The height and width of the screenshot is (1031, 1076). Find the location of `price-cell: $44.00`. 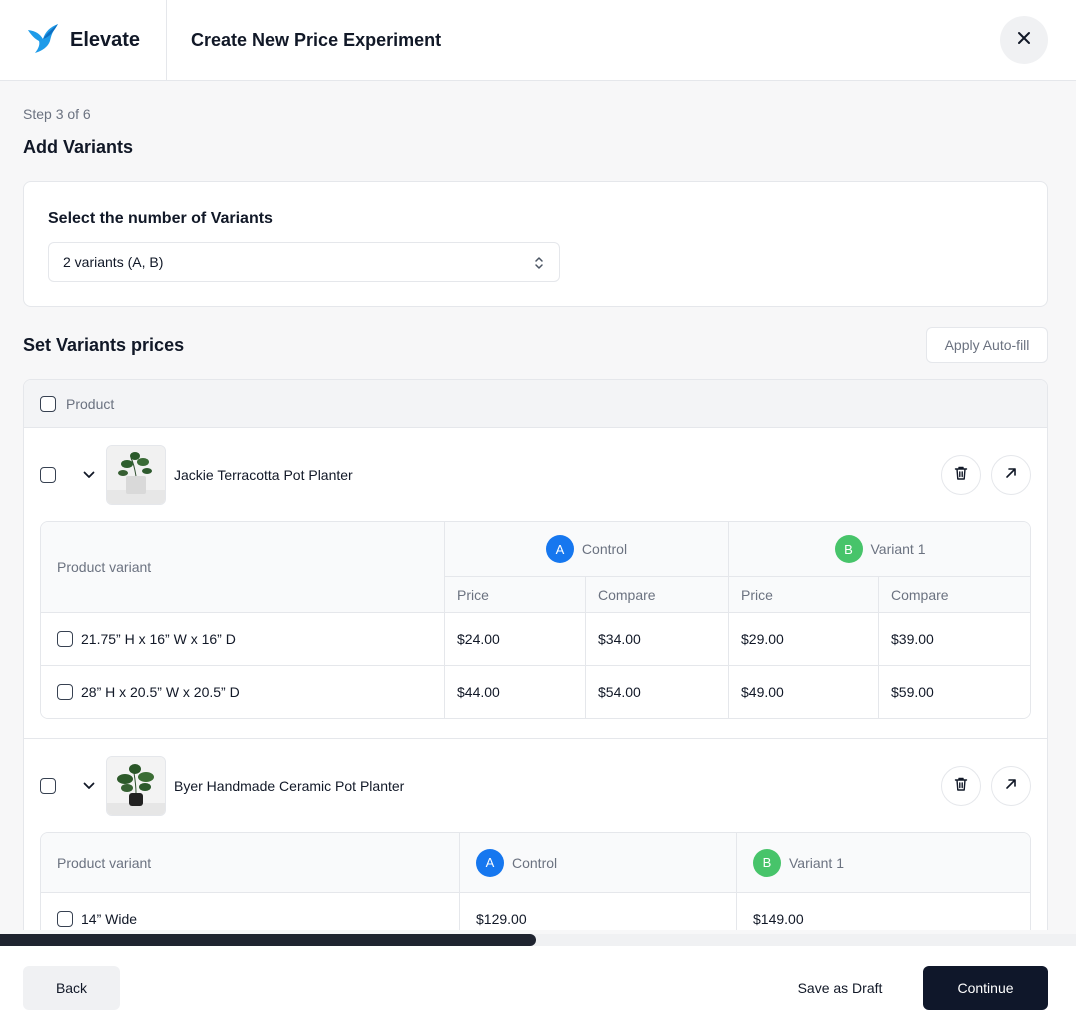

price-cell: $44.00 is located at coordinates (515, 692).